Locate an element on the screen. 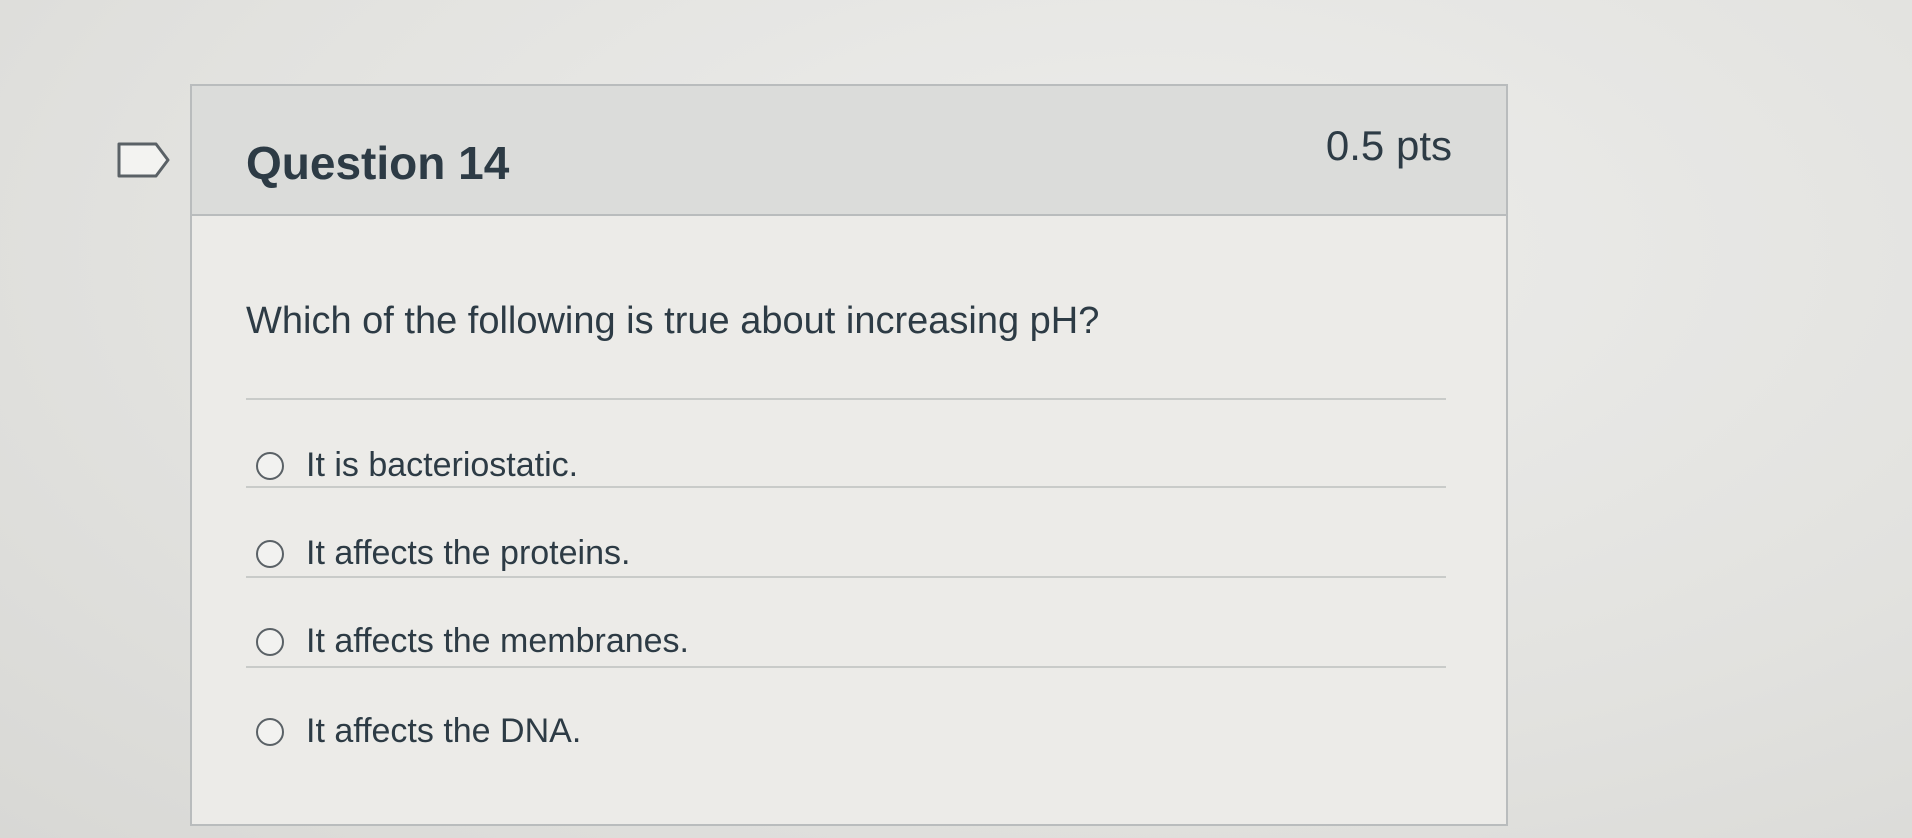 The image size is (1912, 838). answer-option: It is bacteriostatic. is located at coordinates (417, 465).